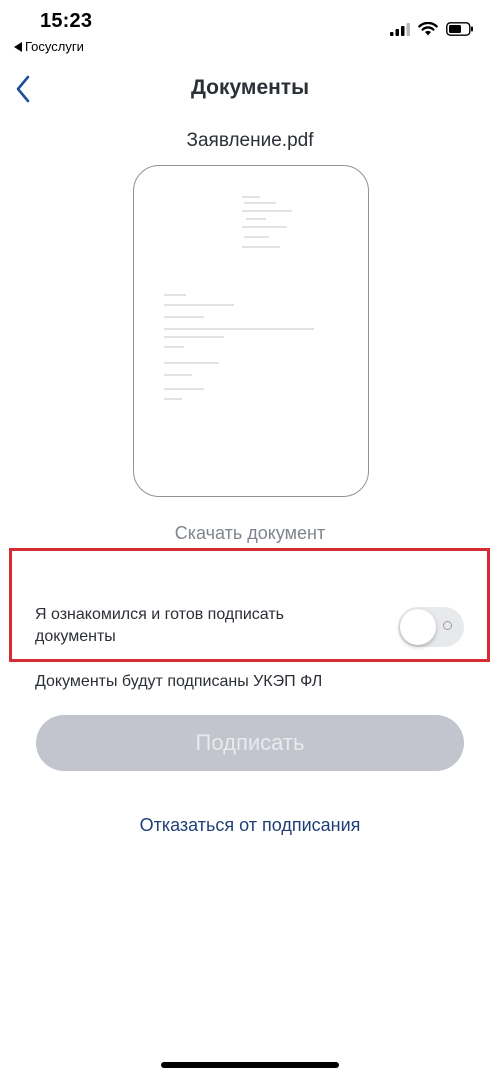 This screenshot has height=1080, width=500. Describe the element at coordinates (250, 140) in the screenshot. I see `document-file-name: Заявление.pdf` at that location.